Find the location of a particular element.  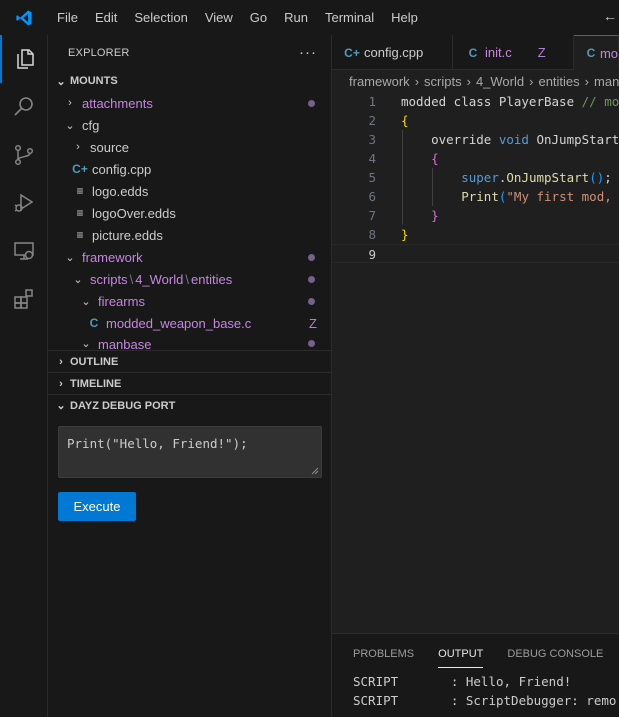

code-line: 8} is located at coordinates (475, 234).